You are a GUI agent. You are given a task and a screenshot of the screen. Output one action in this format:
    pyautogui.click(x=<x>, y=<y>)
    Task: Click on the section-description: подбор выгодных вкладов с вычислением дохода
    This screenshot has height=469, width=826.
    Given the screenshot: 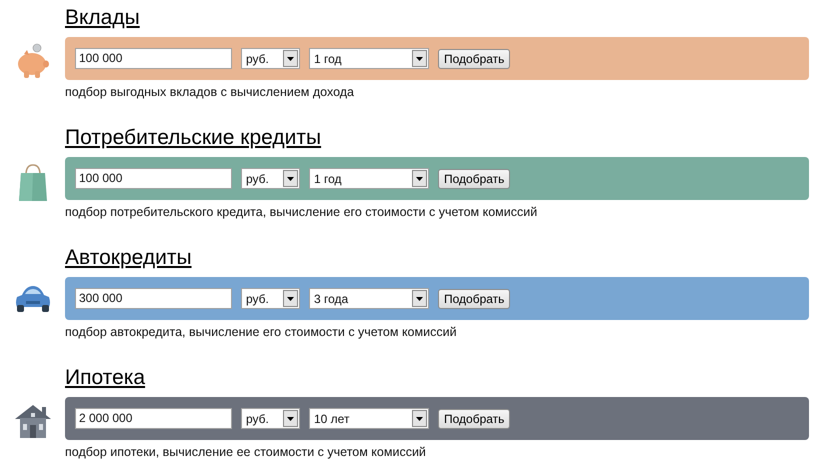 What is the action you would take?
    pyautogui.click(x=209, y=92)
    